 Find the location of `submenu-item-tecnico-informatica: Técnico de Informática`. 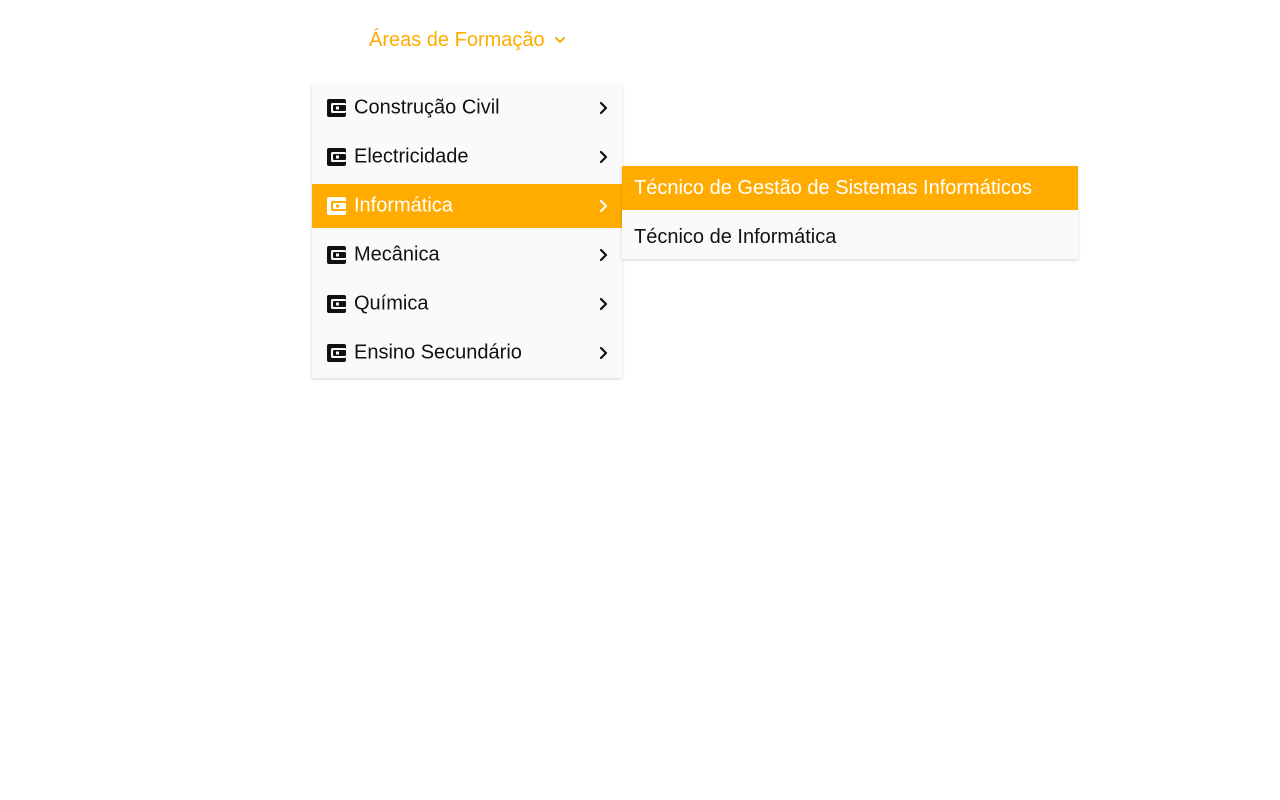

submenu-item-tecnico-informatica: Técnico de Informática is located at coordinates (850, 237).